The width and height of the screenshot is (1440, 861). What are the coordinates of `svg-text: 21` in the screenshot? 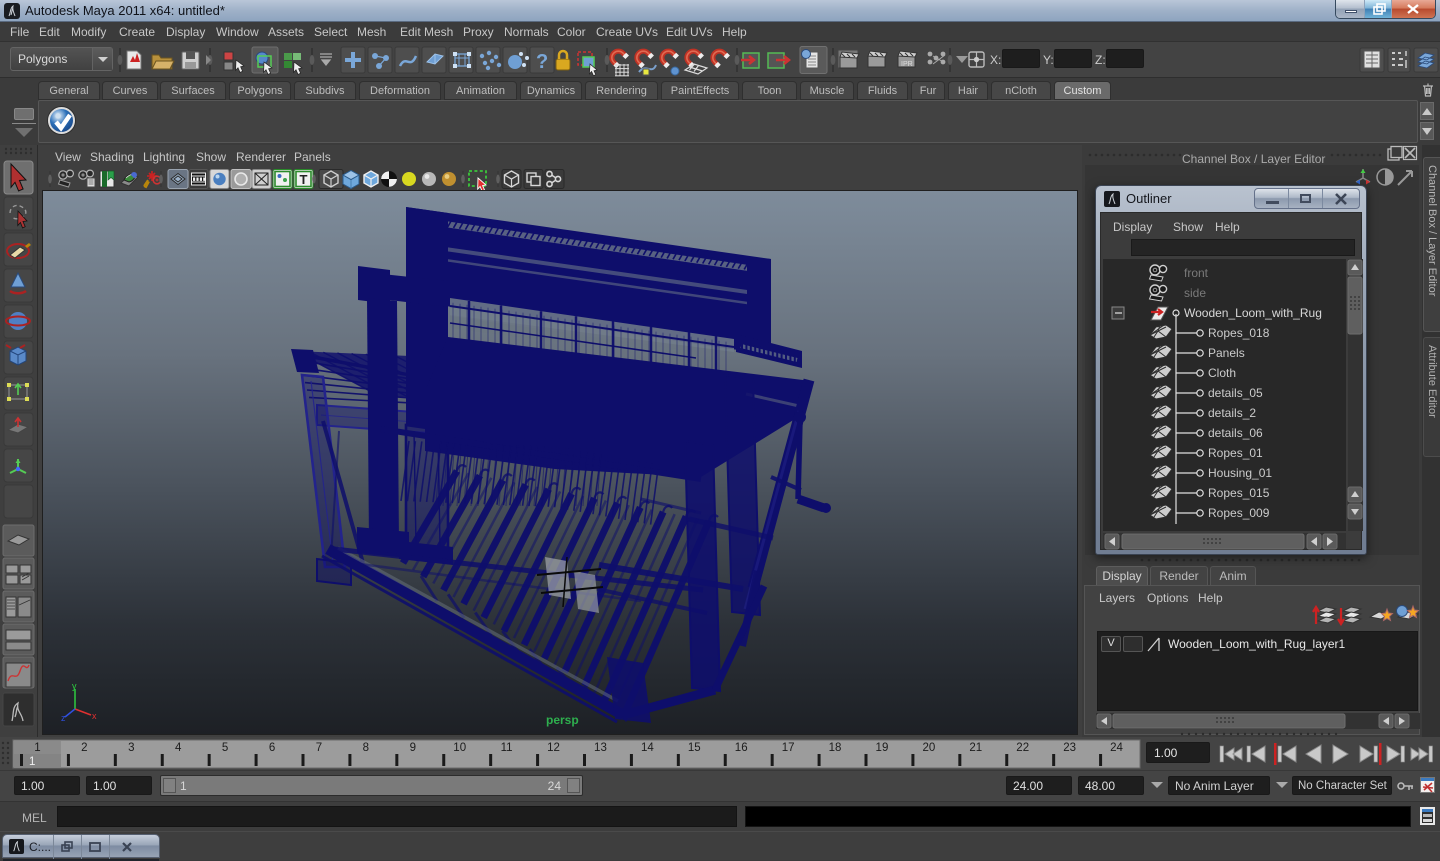 It's located at (975, 748).